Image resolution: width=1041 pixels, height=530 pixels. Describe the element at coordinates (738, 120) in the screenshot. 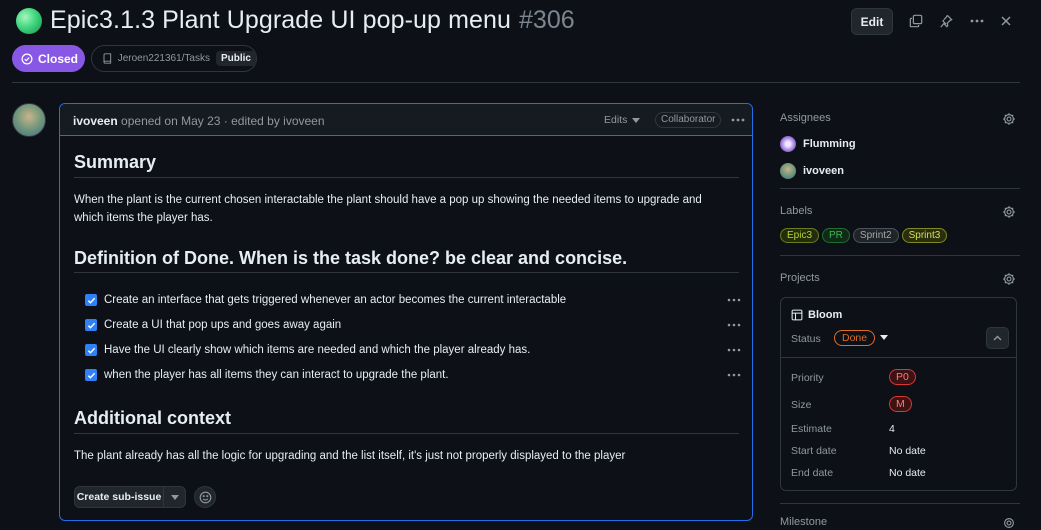

I see `comment-options-icon` at that location.